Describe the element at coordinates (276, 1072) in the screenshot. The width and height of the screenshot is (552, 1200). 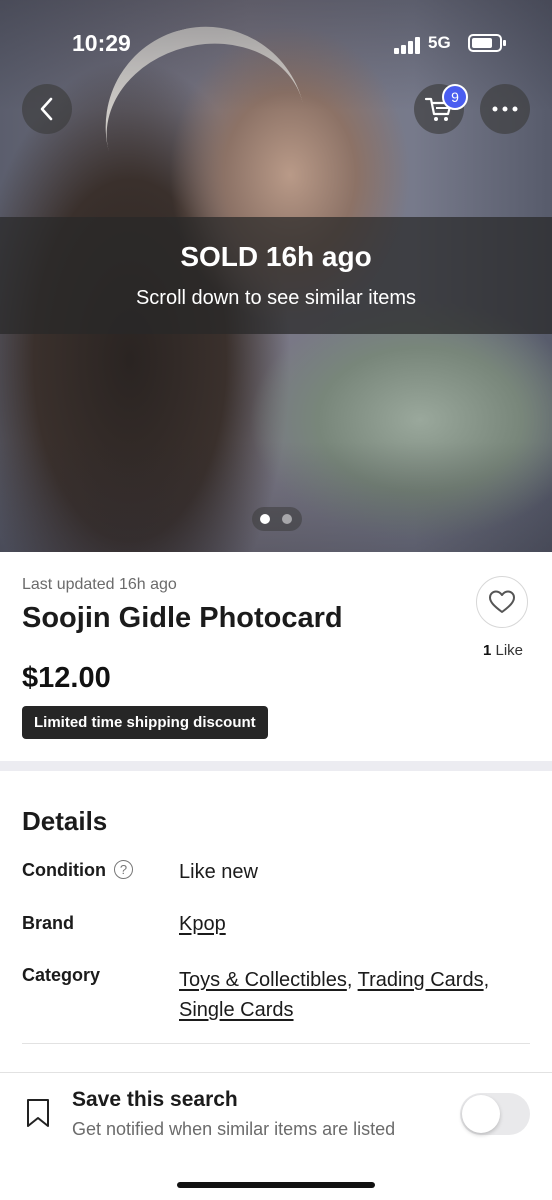
I see `save-search-divider` at that location.